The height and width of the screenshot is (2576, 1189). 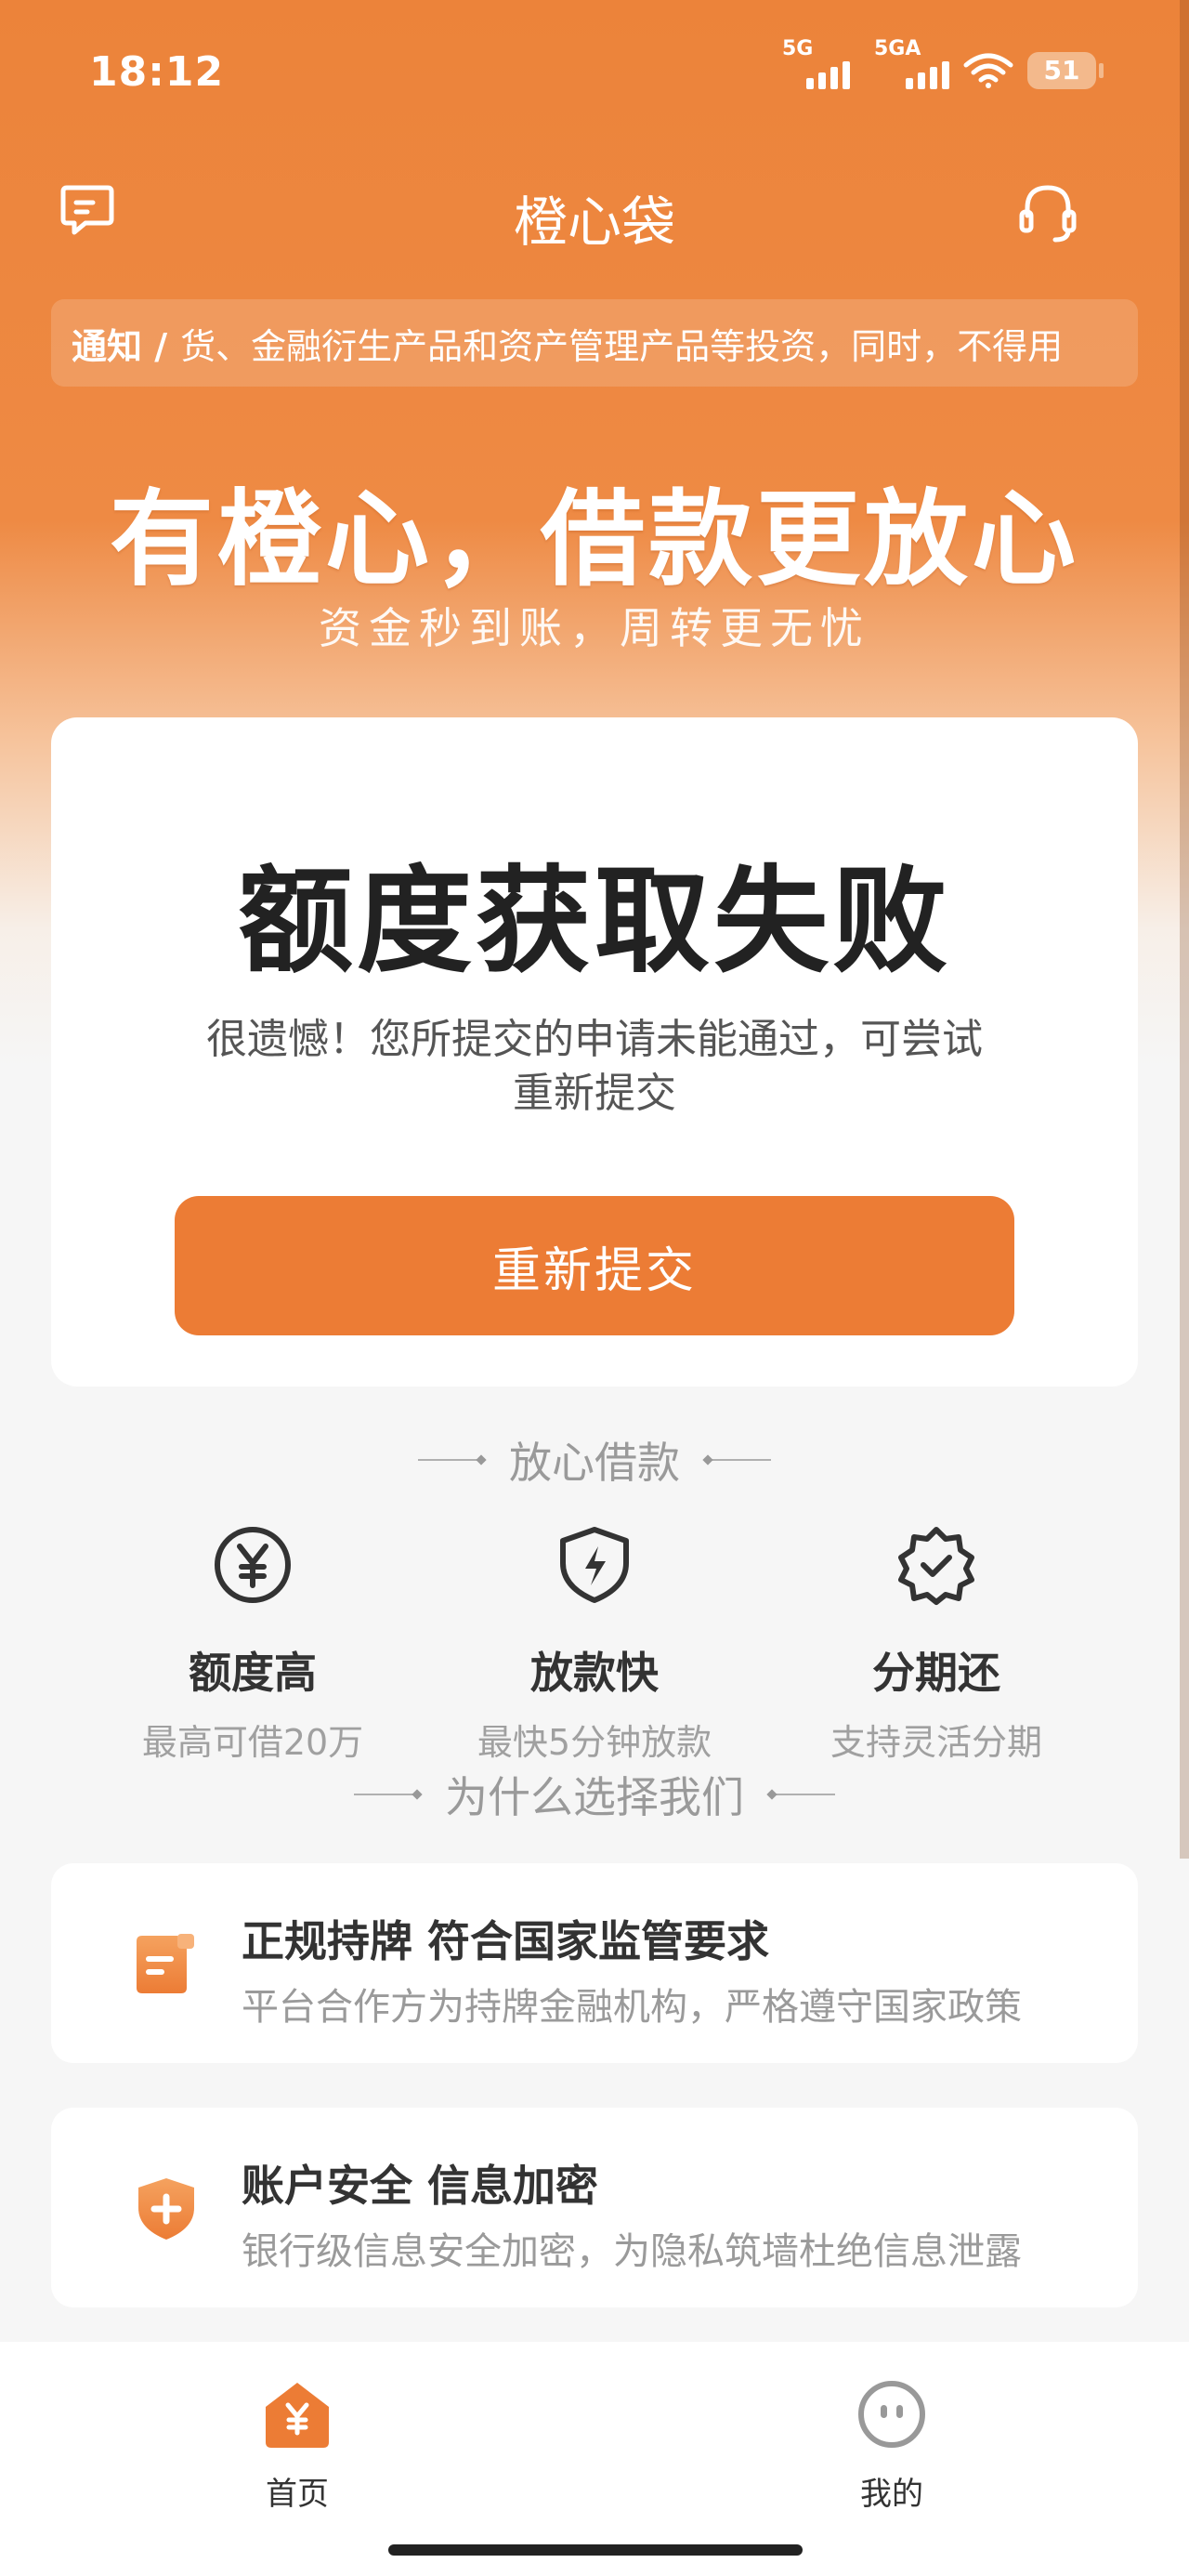 I want to click on why-card-security: 账户安全 信息加密 银行级信息安全加密，为隐私筑墙杜绝信息泄露, so click(x=594, y=2207).